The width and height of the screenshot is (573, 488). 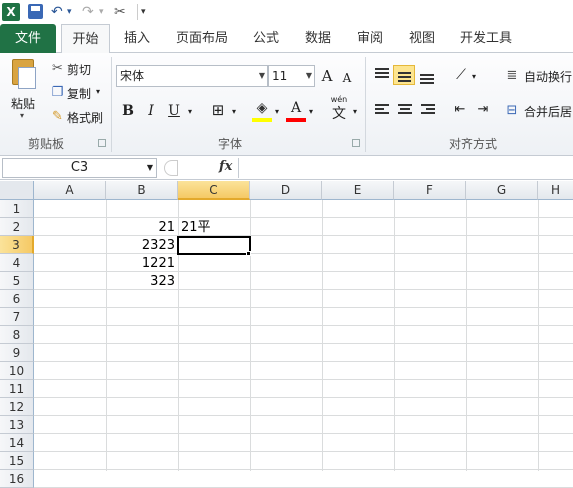 I want to click on tab-data: 数据, so click(x=318, y=38).